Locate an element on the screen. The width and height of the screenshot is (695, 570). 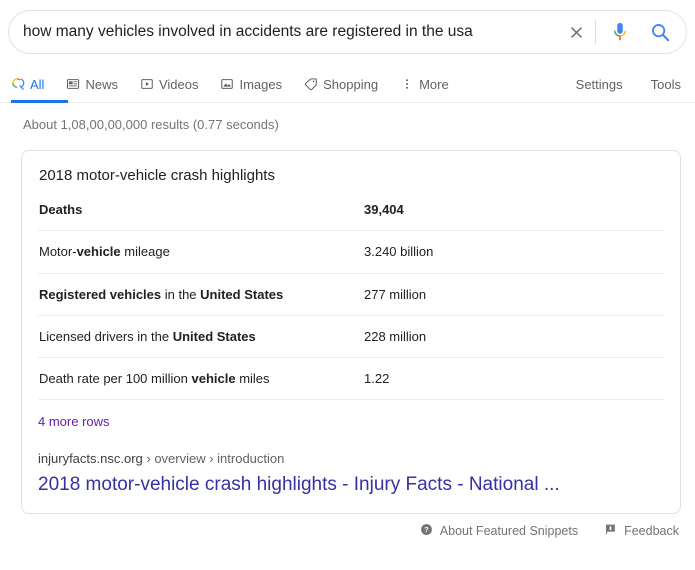
close-icon is located at coordinates (576, 32).